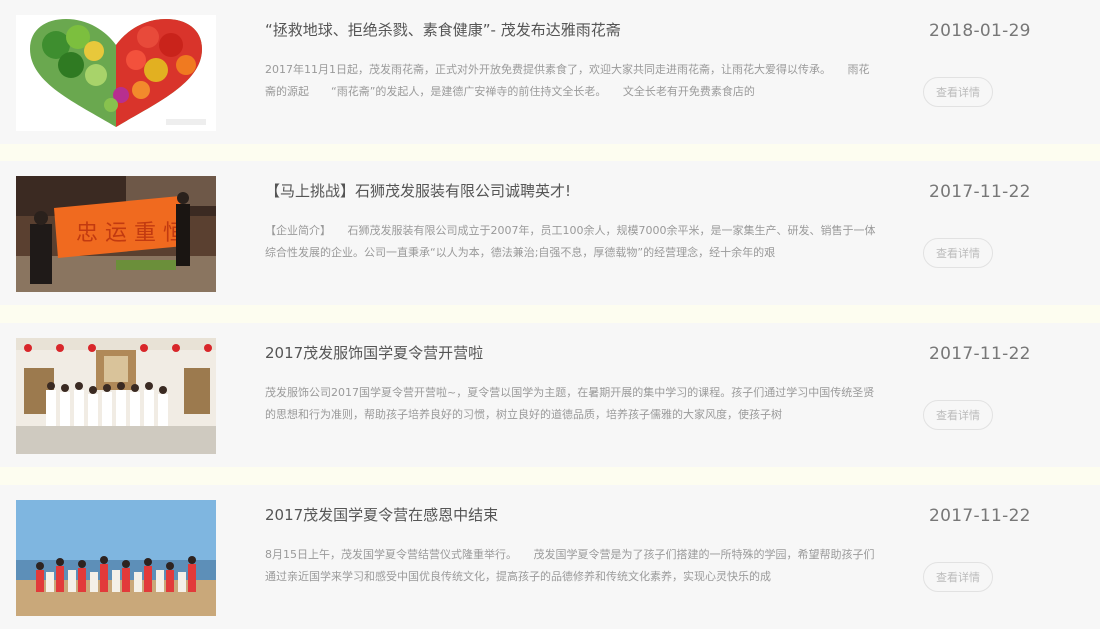 This screenshot has width=1100, height=629. Describe the element at coordinates (980, 31) in the screenshot. I see `article-date: 2018-01-29` at that location.